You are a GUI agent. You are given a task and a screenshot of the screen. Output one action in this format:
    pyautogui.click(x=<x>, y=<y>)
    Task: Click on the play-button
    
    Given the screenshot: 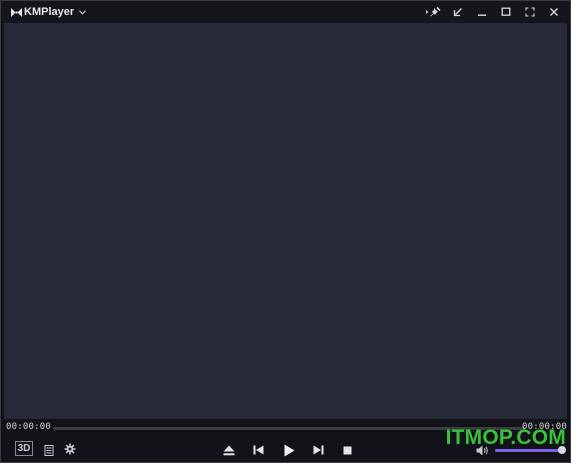 What is the action you would take?
    pyautogui.click(x=289, y=450)
    